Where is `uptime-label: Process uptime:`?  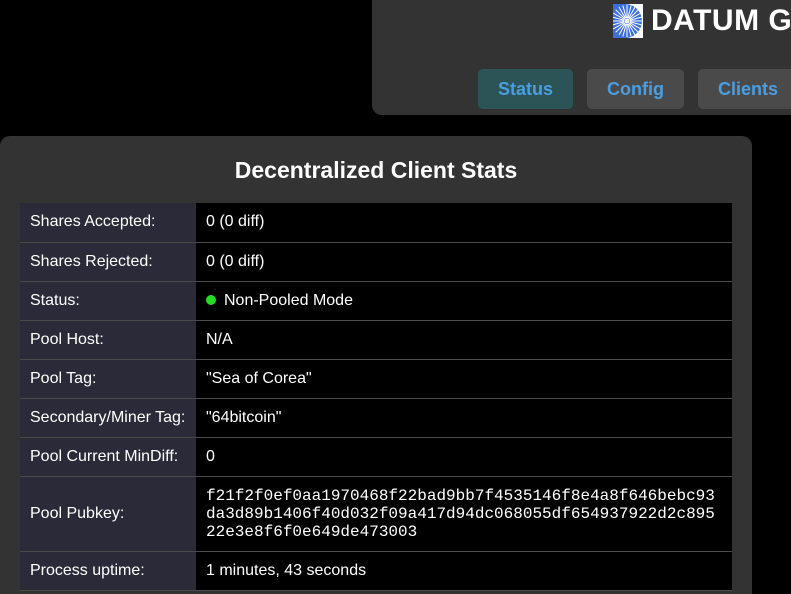 uptime-label: Process uptime: is located at coordinates (108, 571).